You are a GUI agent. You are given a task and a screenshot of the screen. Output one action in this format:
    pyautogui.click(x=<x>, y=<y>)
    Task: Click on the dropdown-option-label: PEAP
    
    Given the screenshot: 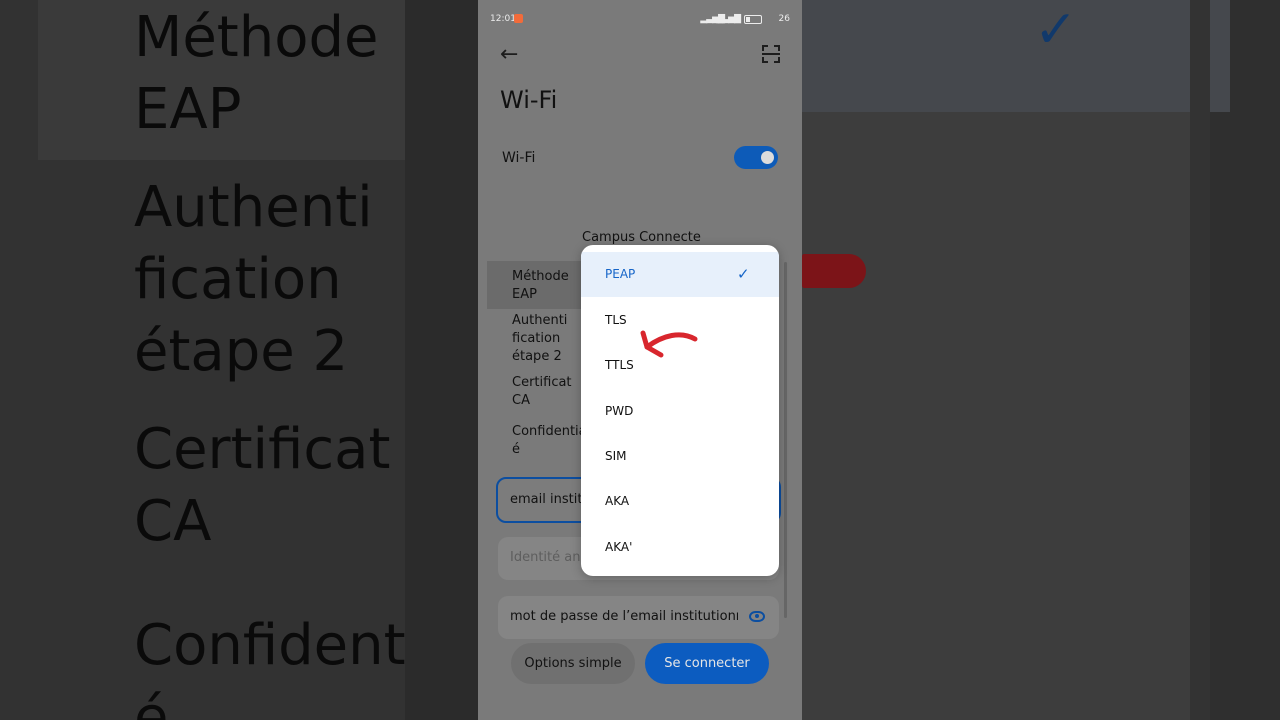 What is the action you would take?
    pyautogui.click(x=620, y=274)
    